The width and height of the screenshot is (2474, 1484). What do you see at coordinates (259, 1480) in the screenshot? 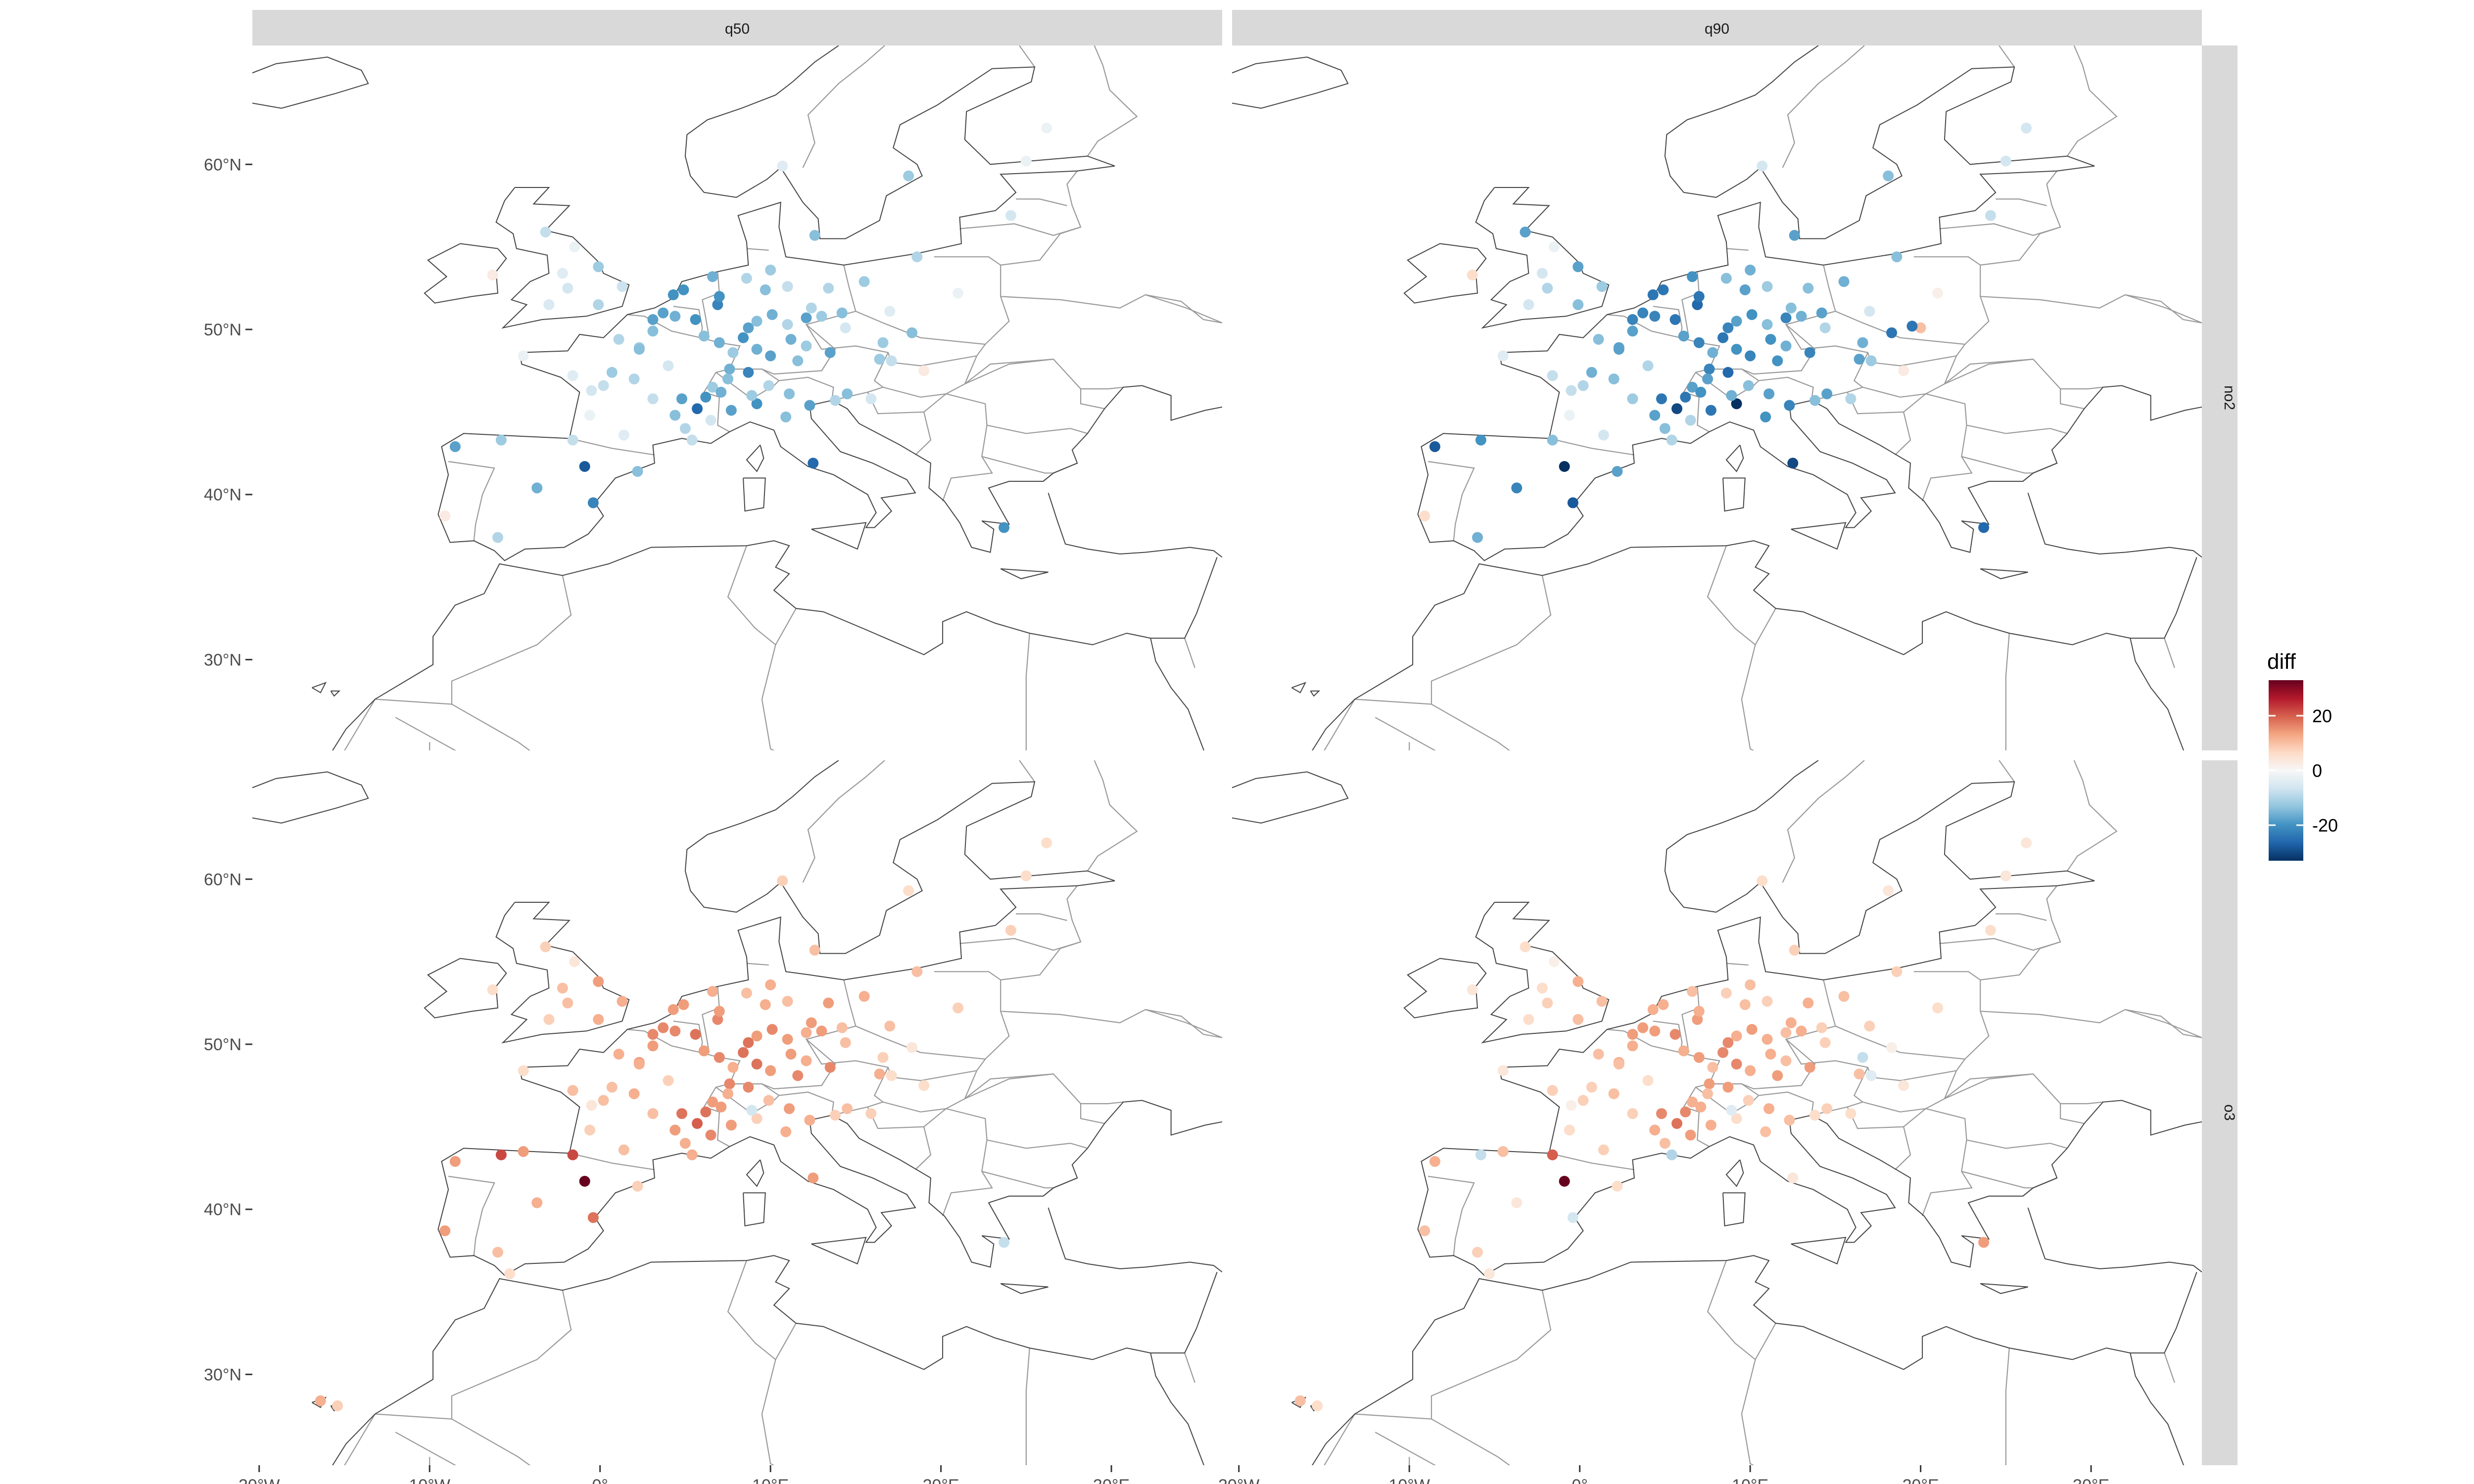
I see `x-tick-label: 20°W` at bounding box center [259, 1480].